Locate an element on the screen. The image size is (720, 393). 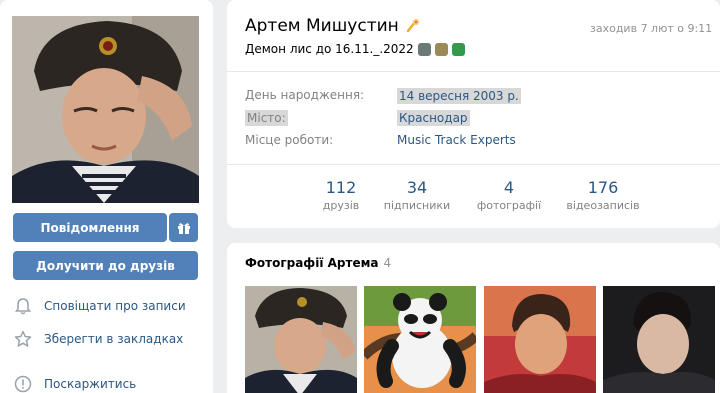
counter-caption: відеозаписів is located at coordinates (603, 205).